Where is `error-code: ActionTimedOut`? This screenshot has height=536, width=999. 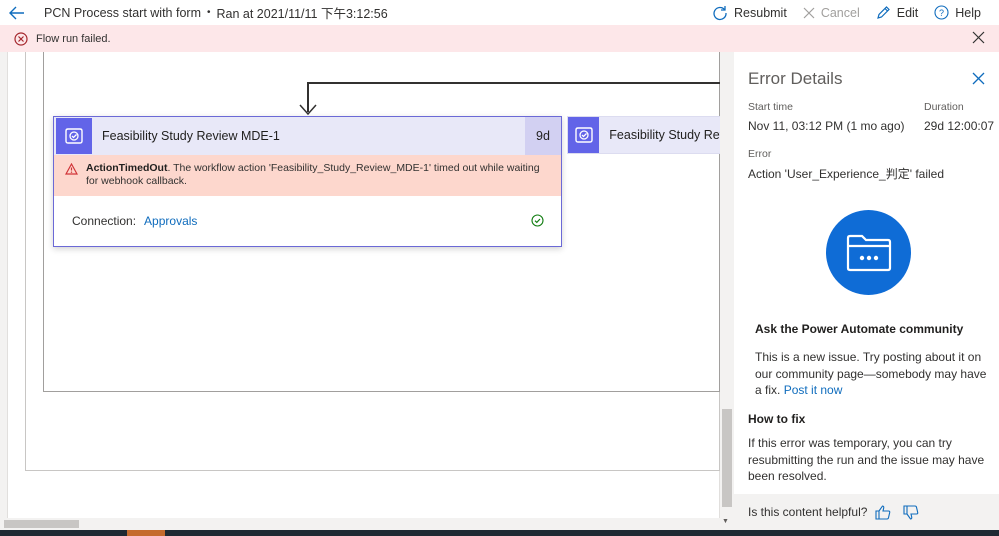
error-code: ActionTimedOut is located at coordinates (127, 168).